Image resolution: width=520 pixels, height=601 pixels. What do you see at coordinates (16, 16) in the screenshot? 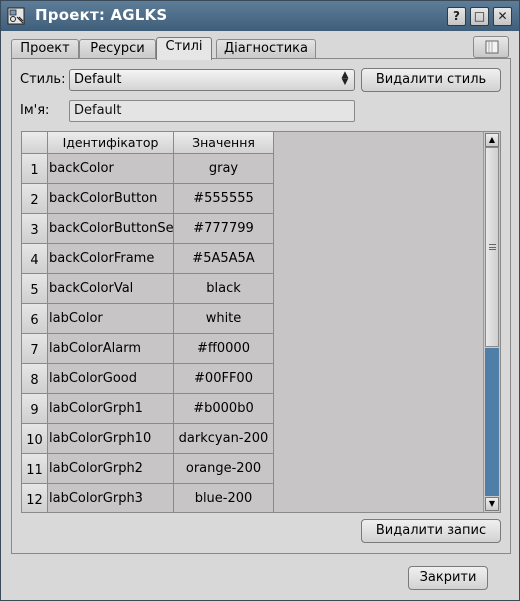
I see `app-icon` at bounding box center [16, 16].